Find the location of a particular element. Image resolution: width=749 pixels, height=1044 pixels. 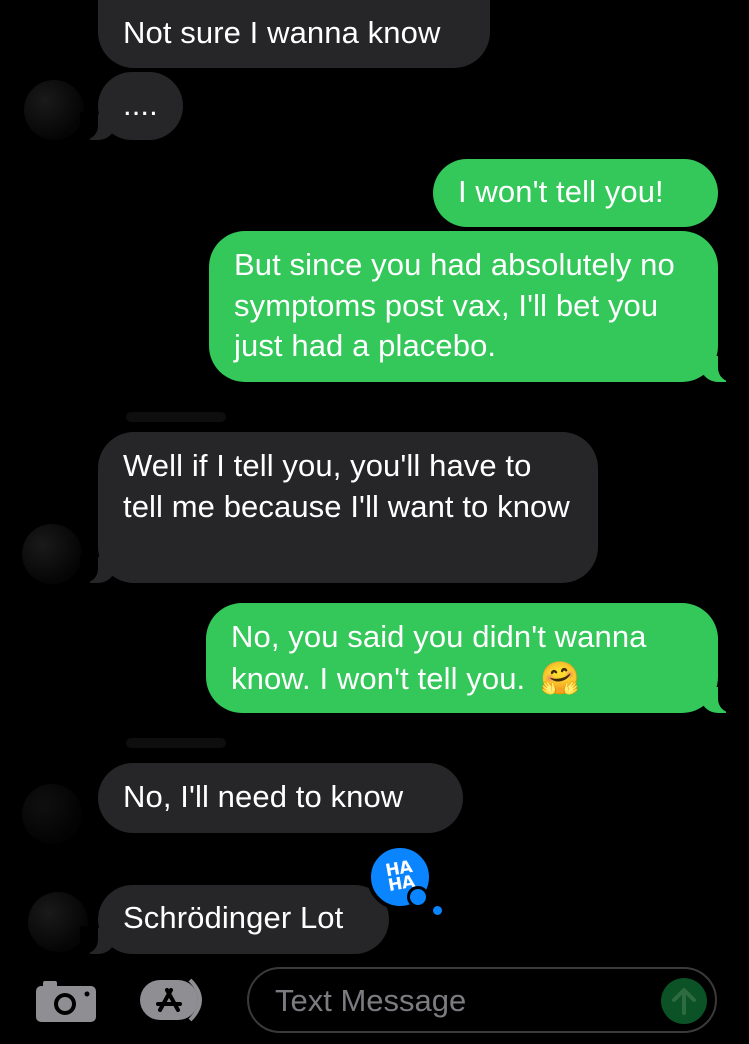

incoming-message-bubble: Not sure I wanna know is located at coordinates (294, 34).